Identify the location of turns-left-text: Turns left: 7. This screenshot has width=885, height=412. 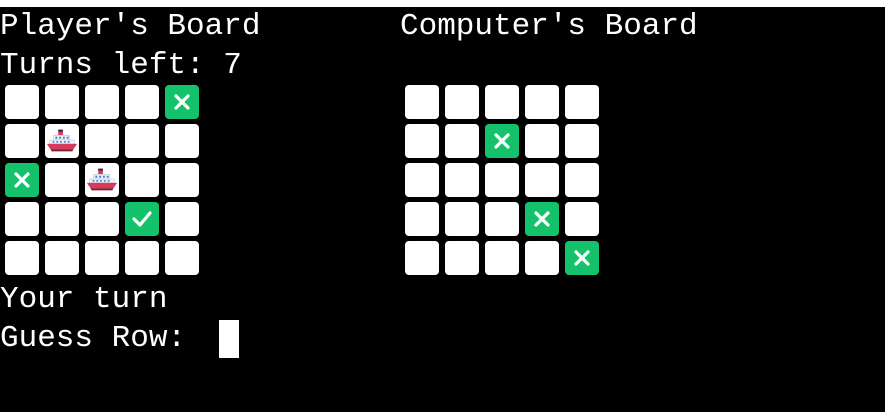
(121, 65).